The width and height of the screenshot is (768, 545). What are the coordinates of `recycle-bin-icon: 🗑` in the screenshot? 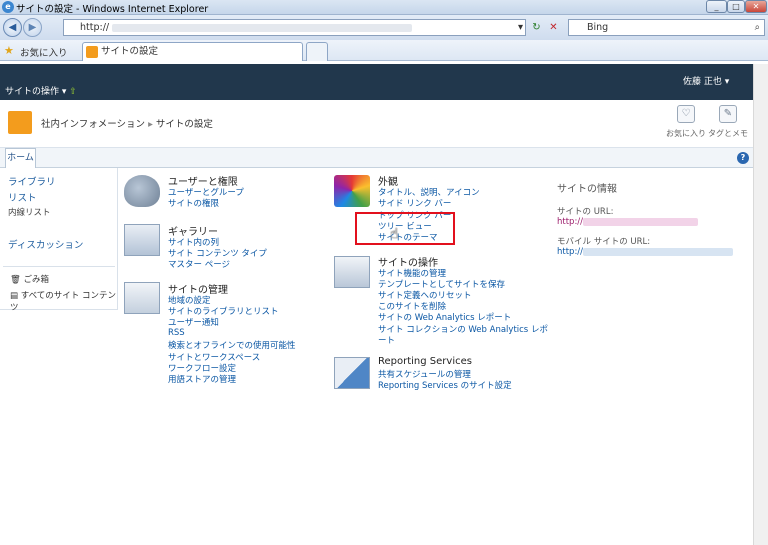 It's located at (15, 280).